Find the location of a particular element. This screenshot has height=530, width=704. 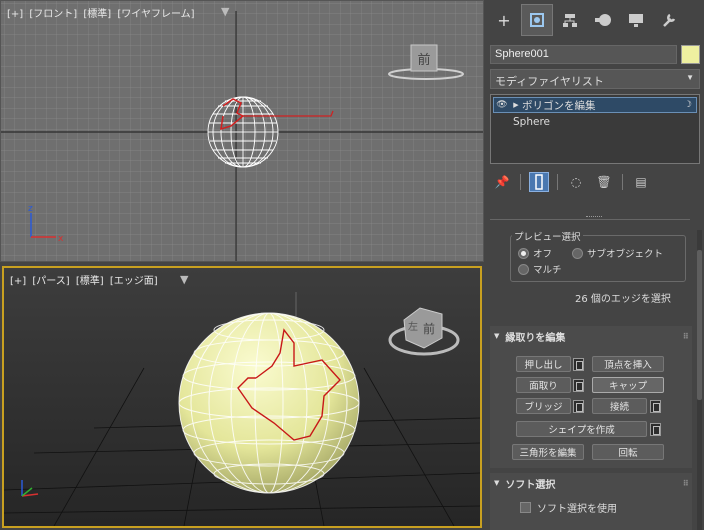

viewport-view-menu: [パース] is located at coordinates (50, 281).